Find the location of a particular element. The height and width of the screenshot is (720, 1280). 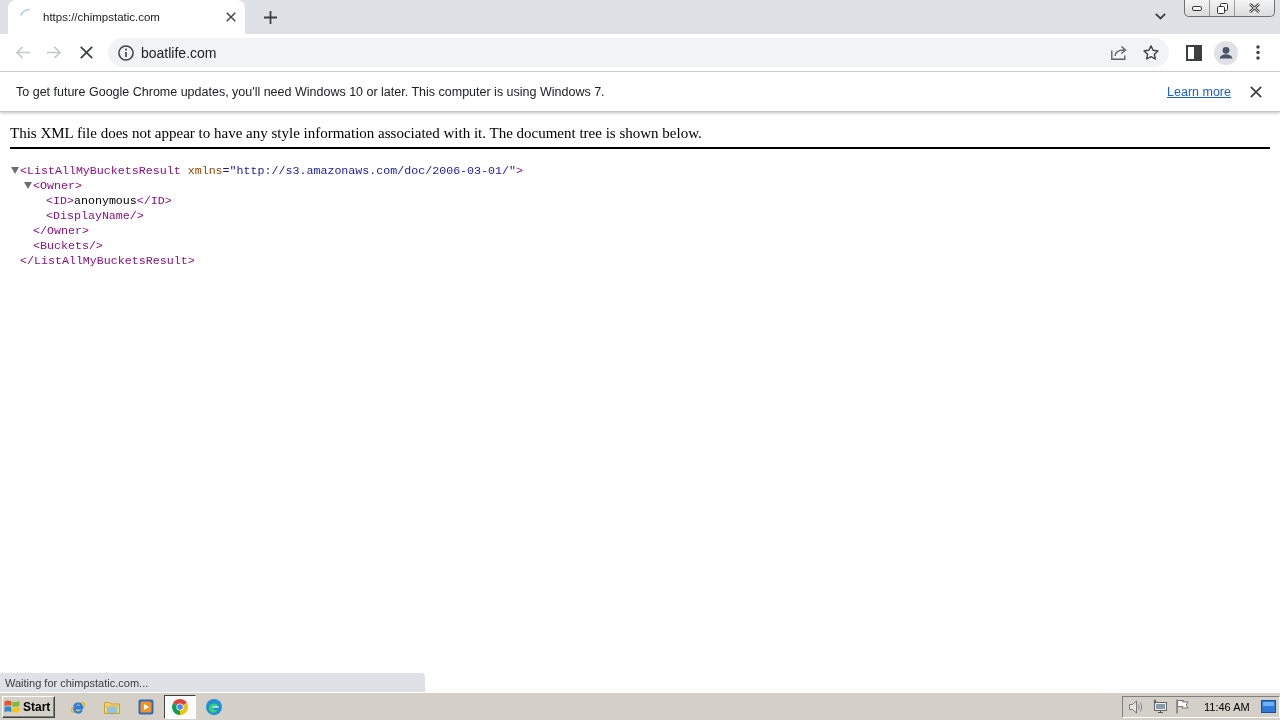

avatar-icon is located at coordinates (1226, 52).